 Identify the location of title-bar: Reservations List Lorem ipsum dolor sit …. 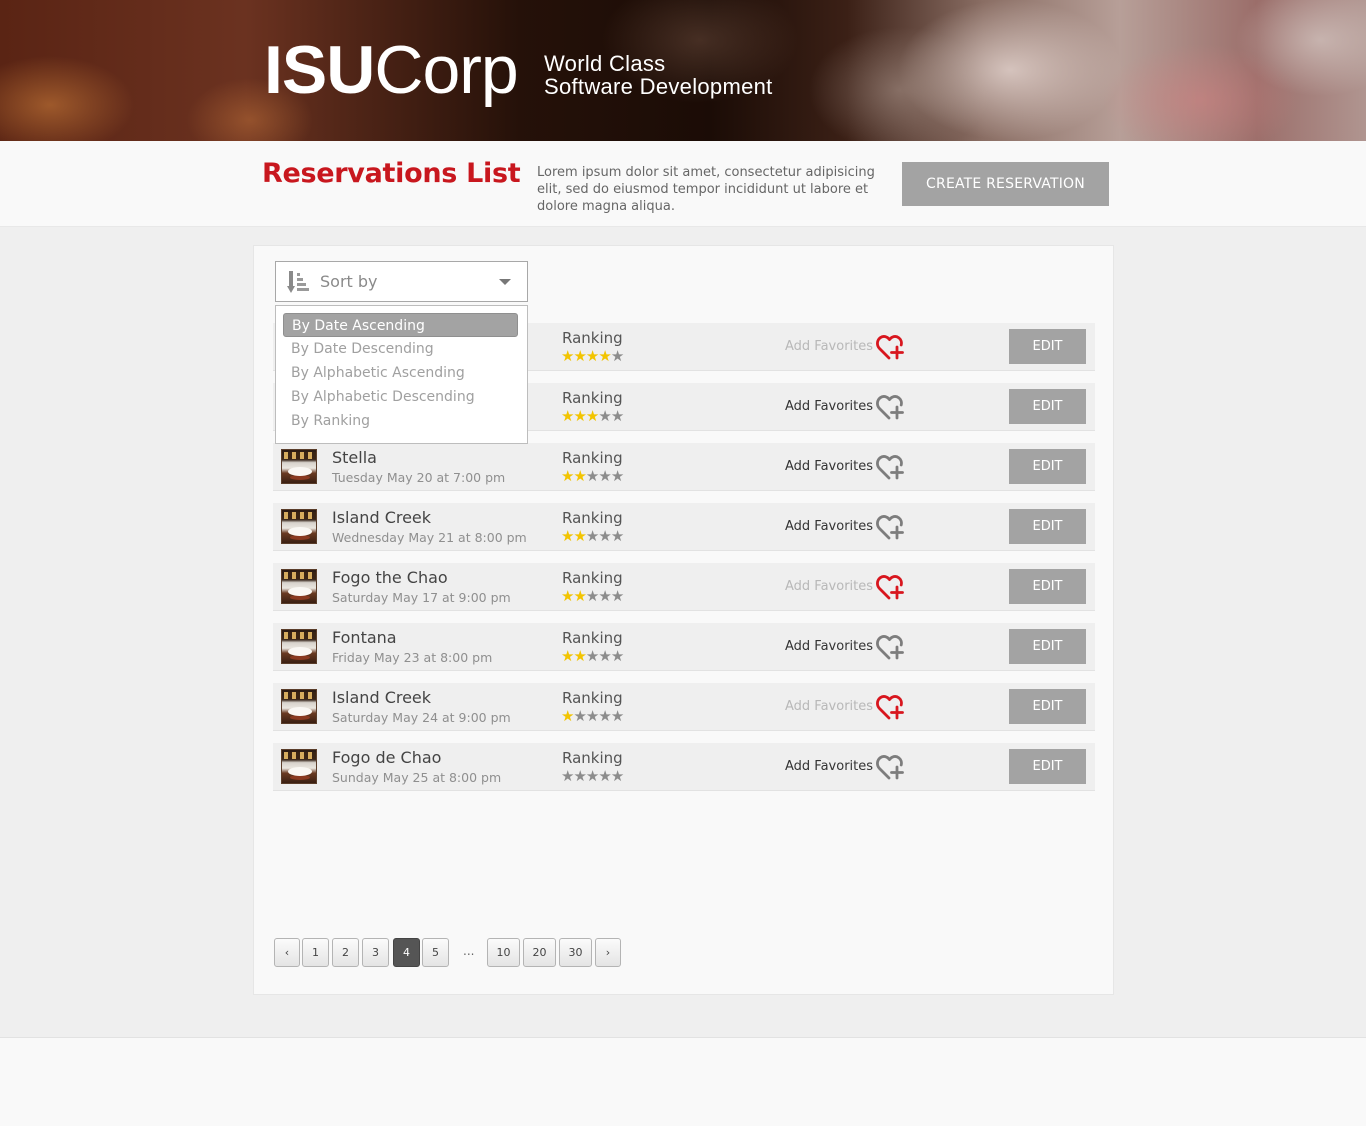
(683, 184).